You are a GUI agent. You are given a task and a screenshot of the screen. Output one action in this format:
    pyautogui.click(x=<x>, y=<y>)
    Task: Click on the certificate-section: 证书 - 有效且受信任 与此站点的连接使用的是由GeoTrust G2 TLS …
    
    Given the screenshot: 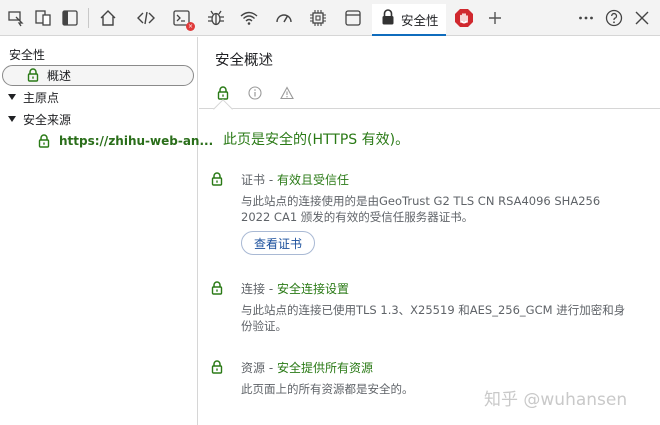 What is the action you would take?
    pyautogui.click(x=431, y=216)
    